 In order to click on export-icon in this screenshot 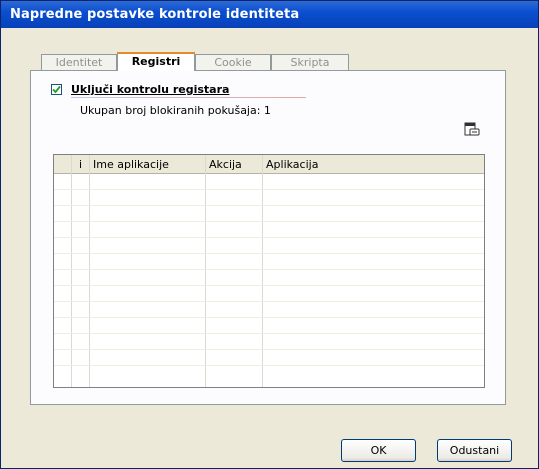, I will do `click(472, 129)`.